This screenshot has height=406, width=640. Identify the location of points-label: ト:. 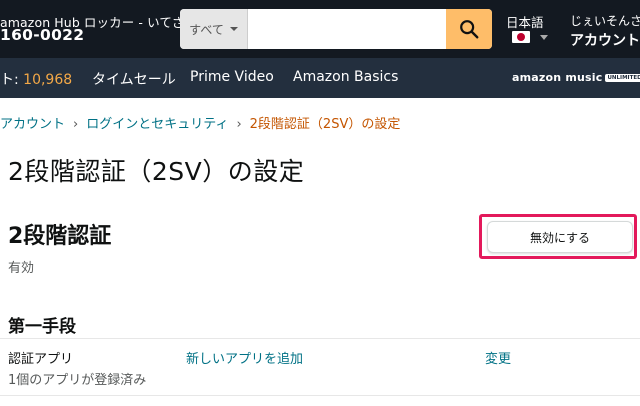
(12, 80).